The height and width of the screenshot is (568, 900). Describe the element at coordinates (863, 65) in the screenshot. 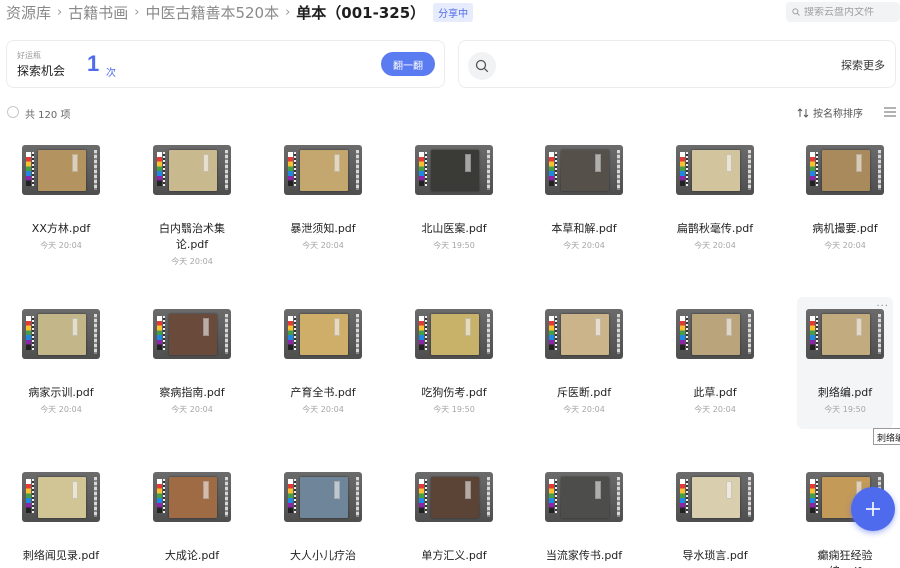

I see `explore-more-link: 探索更多` at that location.